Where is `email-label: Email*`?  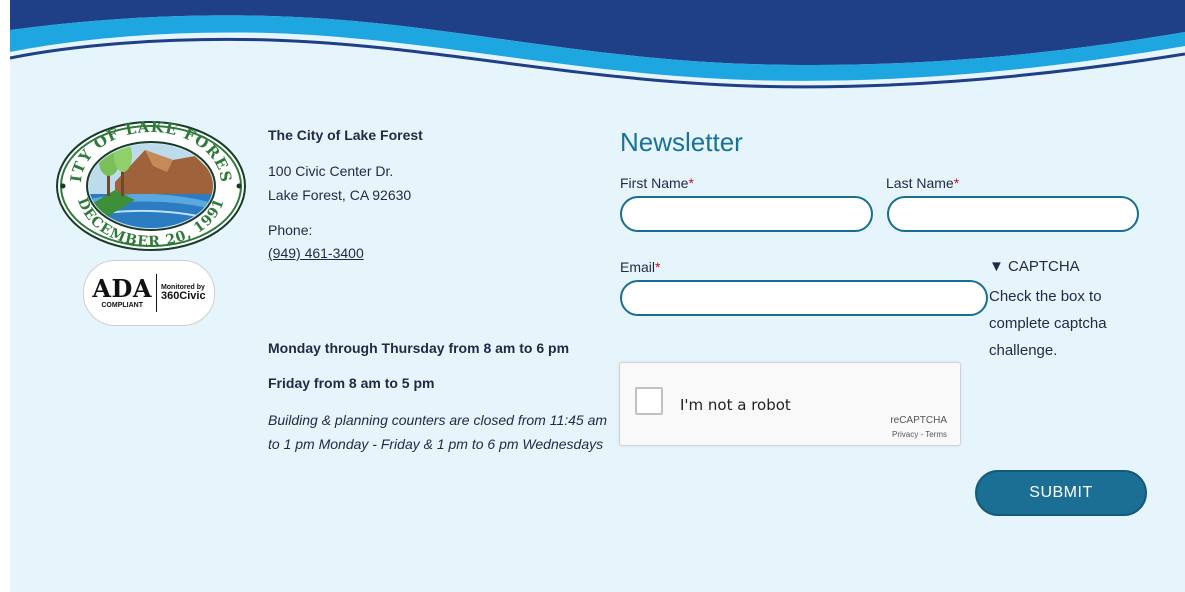 email-label: Email* is located at coordinates (640, 267).